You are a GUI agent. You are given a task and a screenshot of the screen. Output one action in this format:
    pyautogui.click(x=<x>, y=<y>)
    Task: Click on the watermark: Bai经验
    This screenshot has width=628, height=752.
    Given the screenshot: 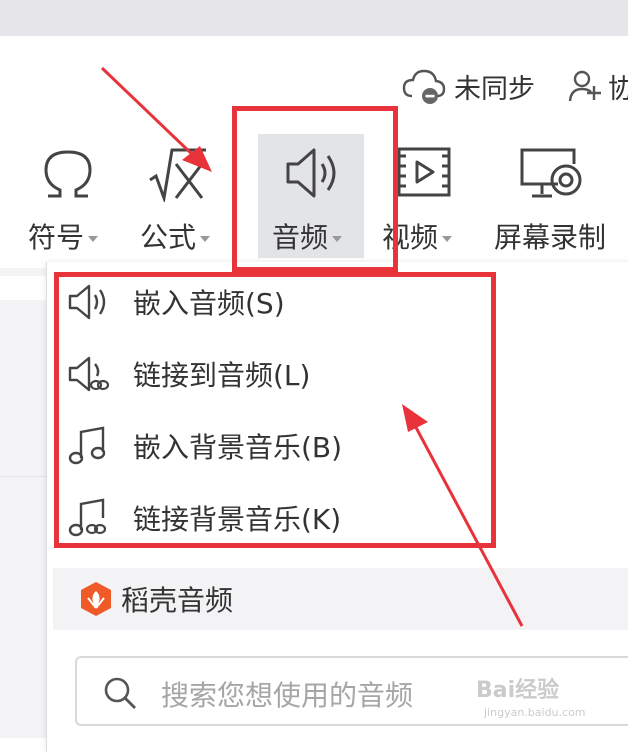 What is the action you would take?
    pyautogui.click(x=518, y=690)
    